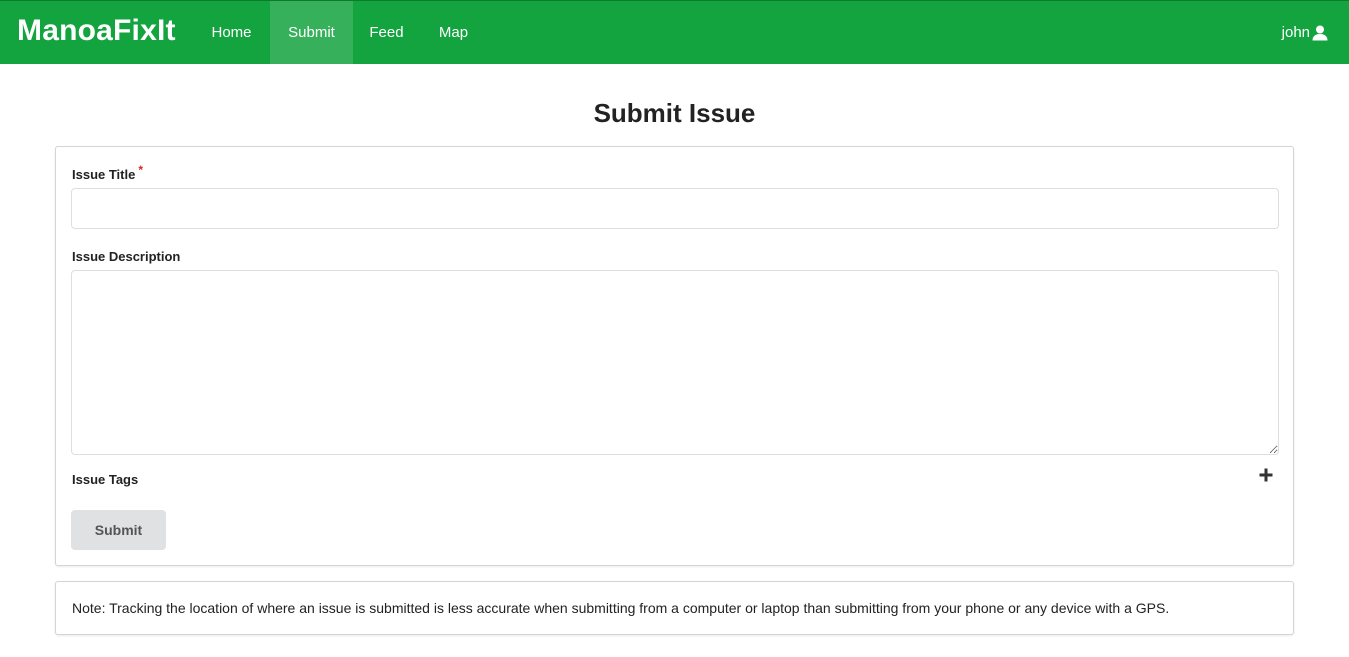  I want to click on issue-description-label: Issue Description, so click(126, 256).